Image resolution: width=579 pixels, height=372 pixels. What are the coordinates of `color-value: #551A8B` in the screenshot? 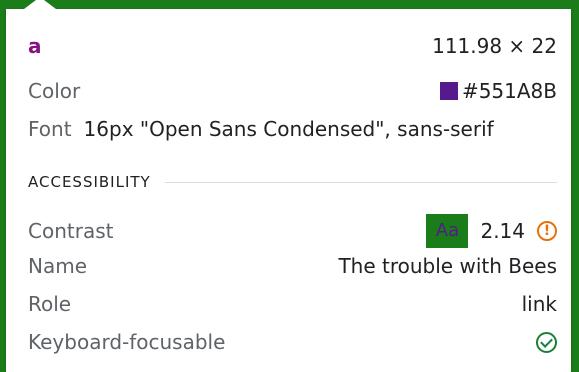 It's located at (509, 91).